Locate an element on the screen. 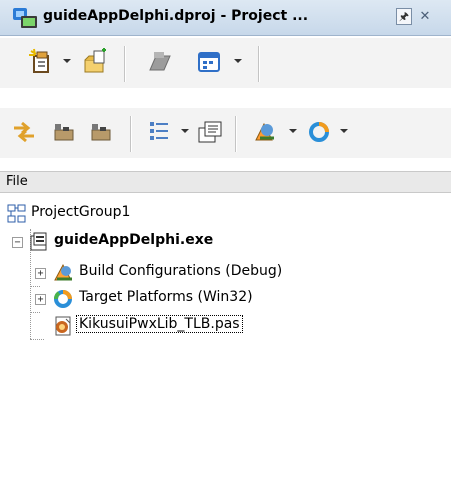  toolbar-project is located at coordinates (225, 63).